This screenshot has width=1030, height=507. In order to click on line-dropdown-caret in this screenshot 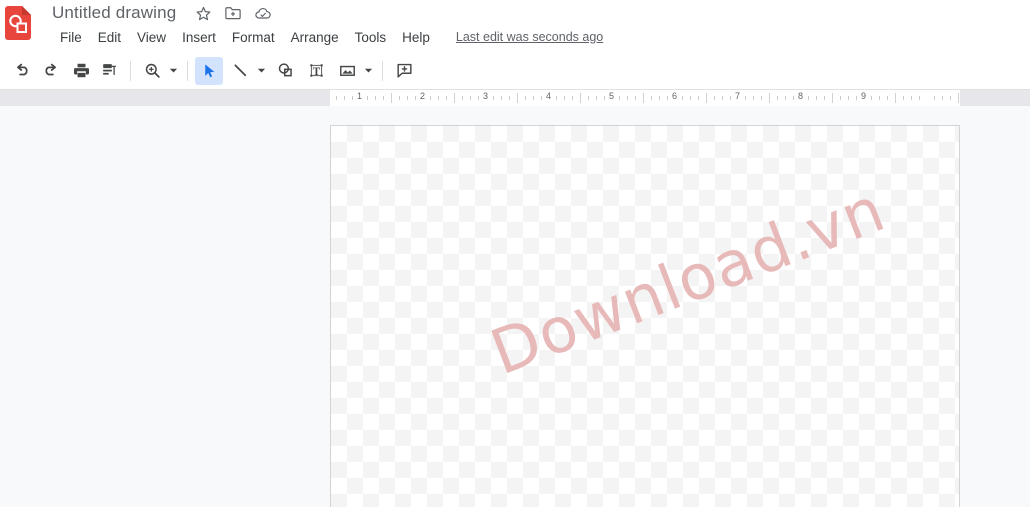, I will do `click(261, 71)`.